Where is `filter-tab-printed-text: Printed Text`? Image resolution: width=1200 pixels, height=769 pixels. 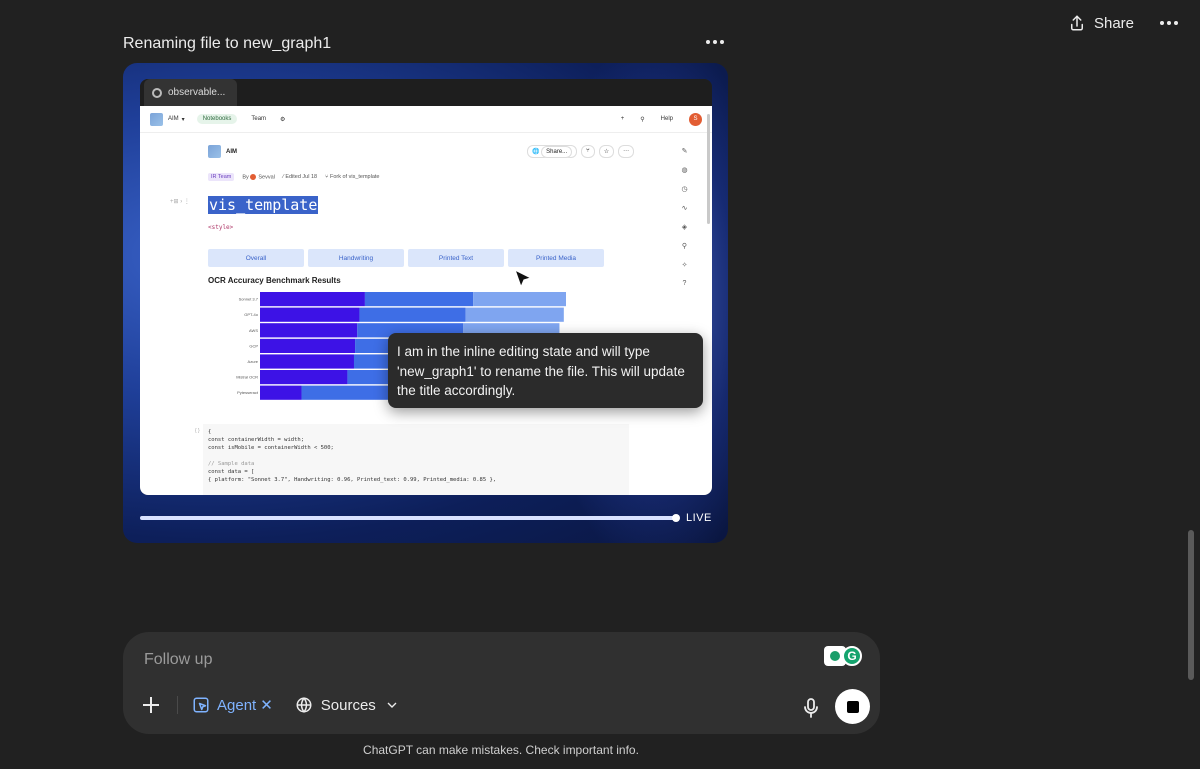
filter-tab-printed-text: Printed Text is located at coordinates (456, 258).